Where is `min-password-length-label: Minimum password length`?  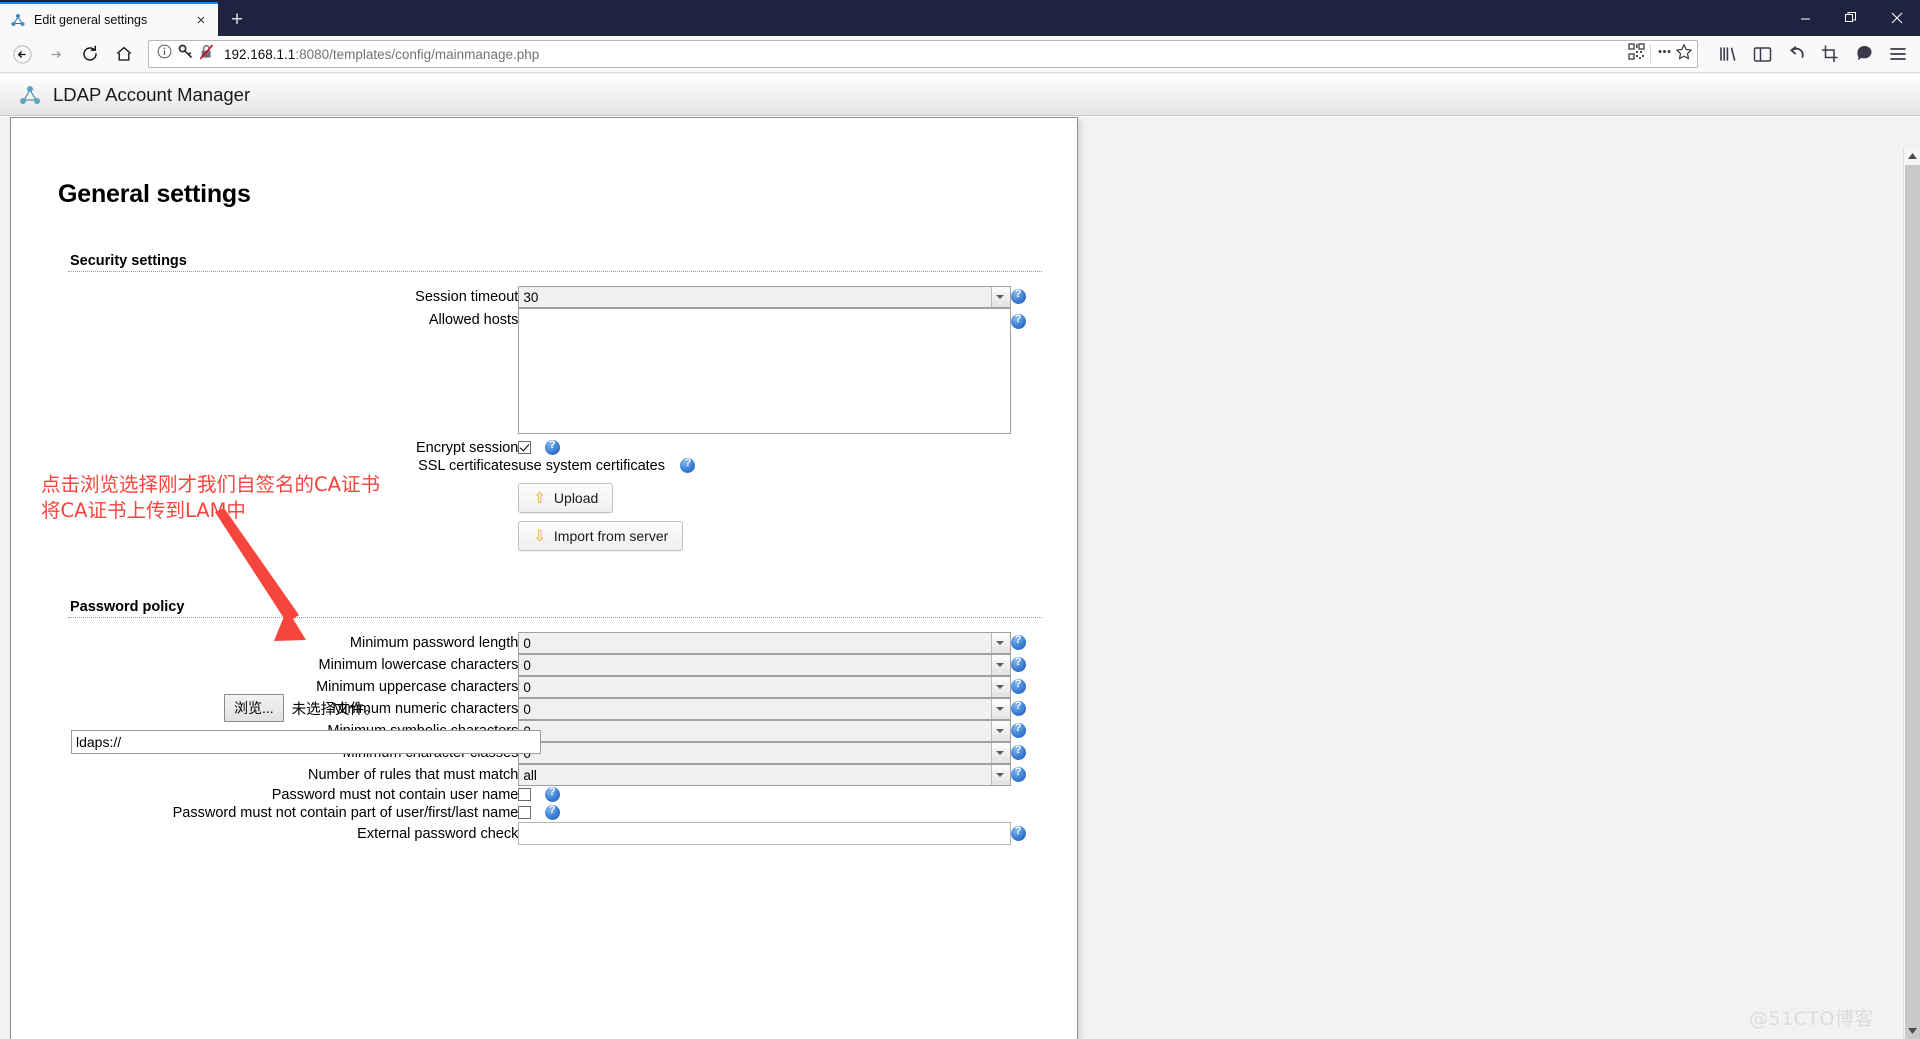
min-password-length-label: Minimum password length is located at coordinates (434, 643).